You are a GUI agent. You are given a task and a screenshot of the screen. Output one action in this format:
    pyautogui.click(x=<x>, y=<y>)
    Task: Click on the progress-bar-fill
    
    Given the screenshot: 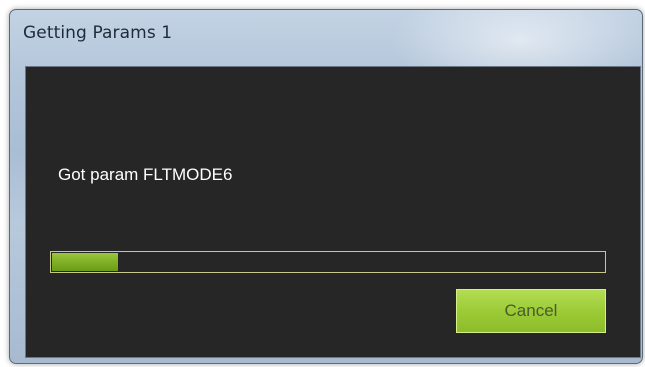 What is the action you would take?
    pyautogui.click(x=85, y=262)
    